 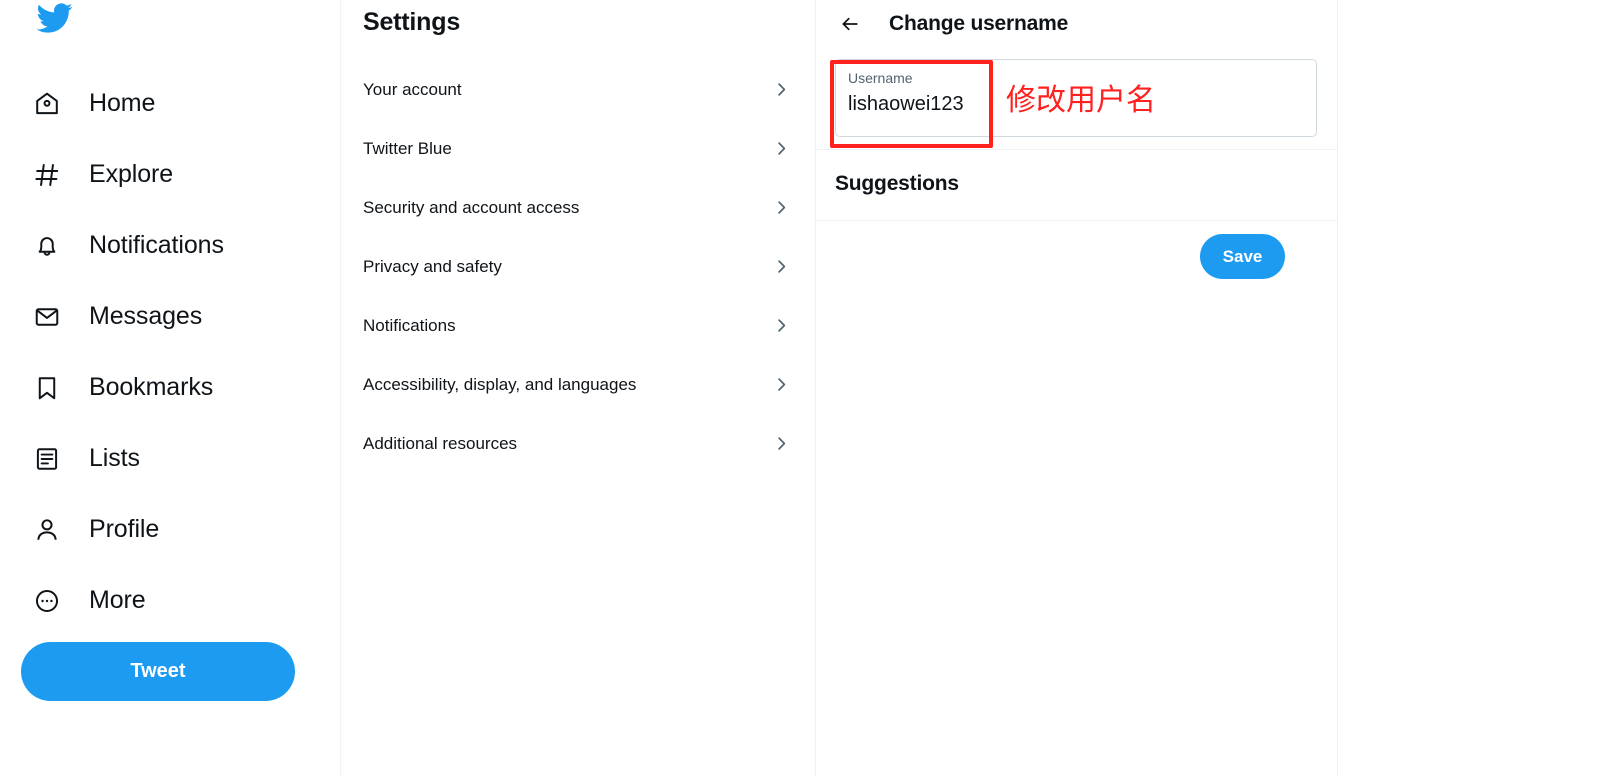 What do you see at coordinates (979, 23) in the screenshot?
I see `page-title: Change username` at bounding box center [979, 23].